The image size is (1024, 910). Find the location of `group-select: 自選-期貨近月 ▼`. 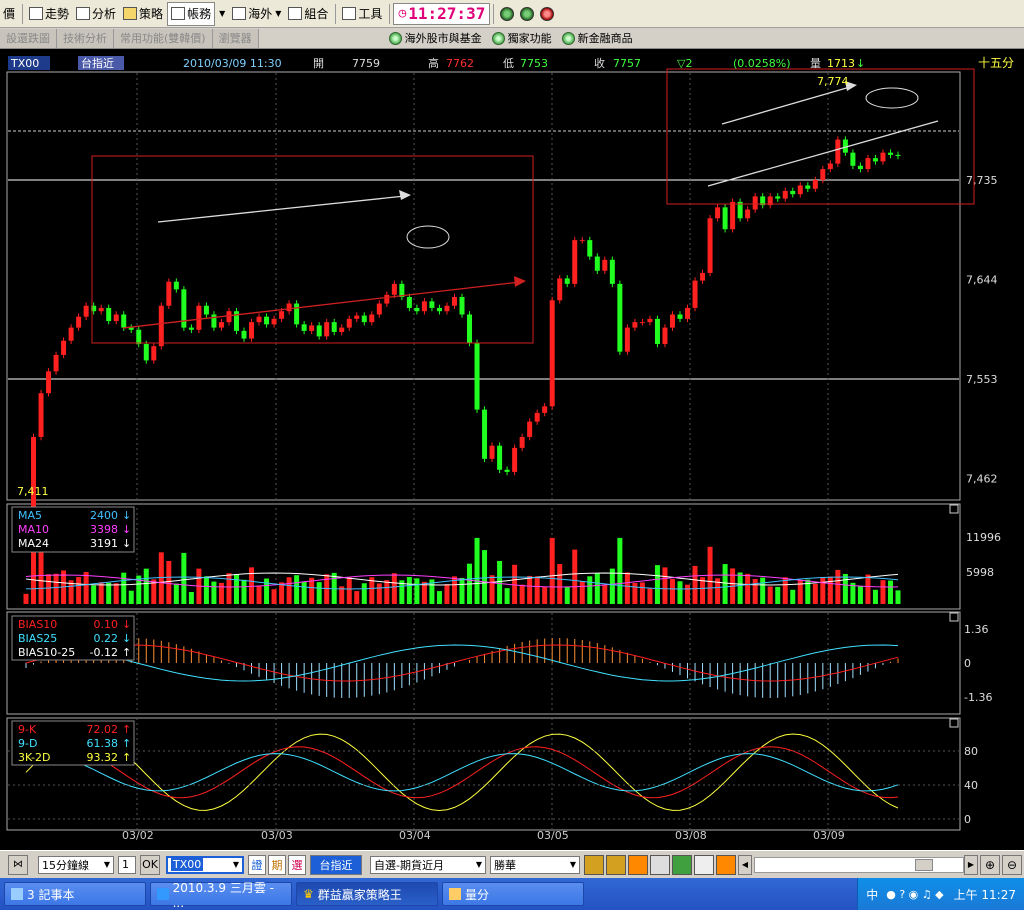

group-select: 自選-期貨近月 ▼ is located at coordinates (428, 864).